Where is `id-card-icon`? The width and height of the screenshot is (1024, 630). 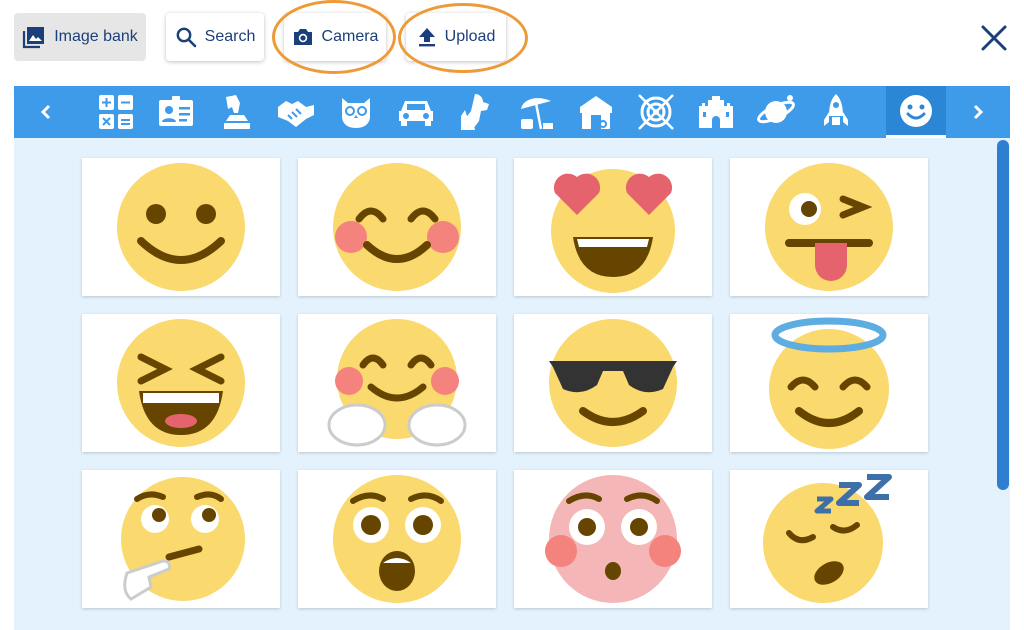 id-card-icon is located at coordinates (176, 111).